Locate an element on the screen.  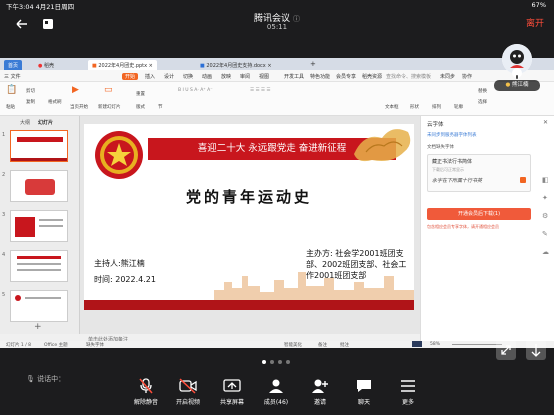
menu-insert: 插入 is located at coordinates (150, 76).